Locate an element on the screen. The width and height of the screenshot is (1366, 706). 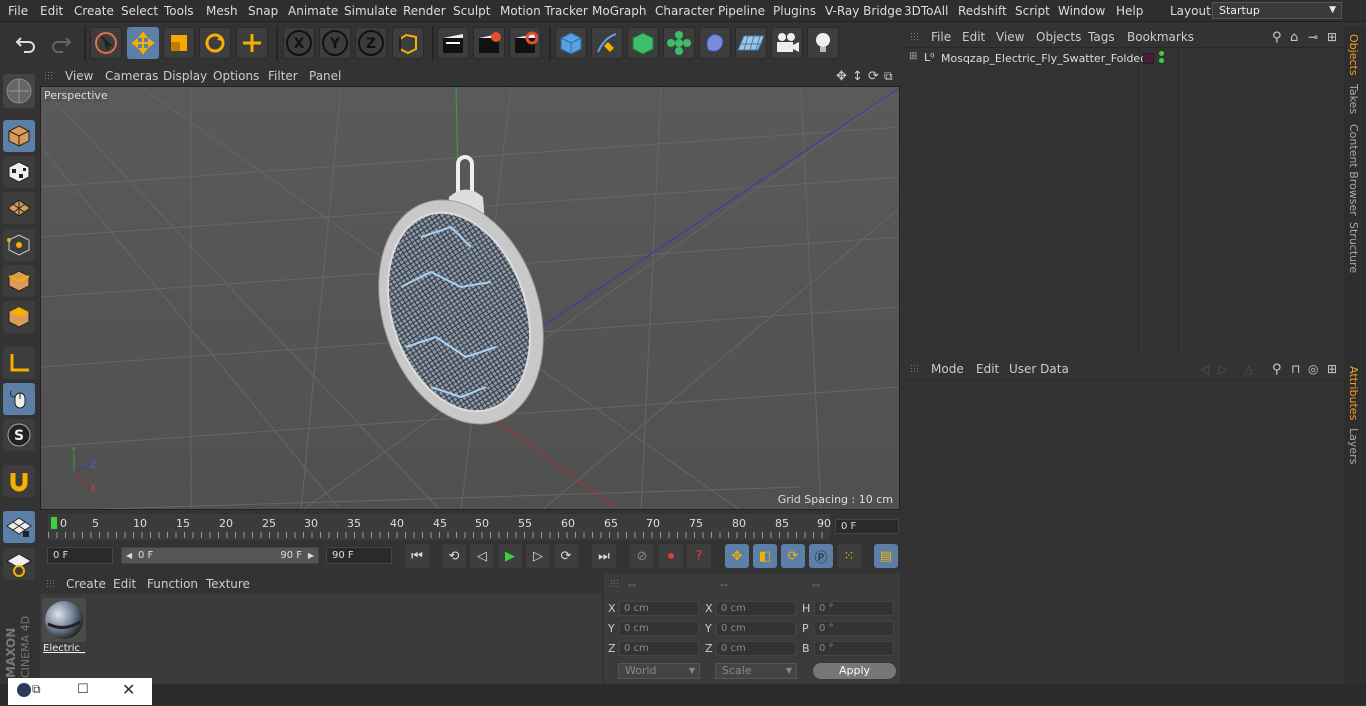
go-to-start-icon: ⏮ is located at coordinates (417, 556).